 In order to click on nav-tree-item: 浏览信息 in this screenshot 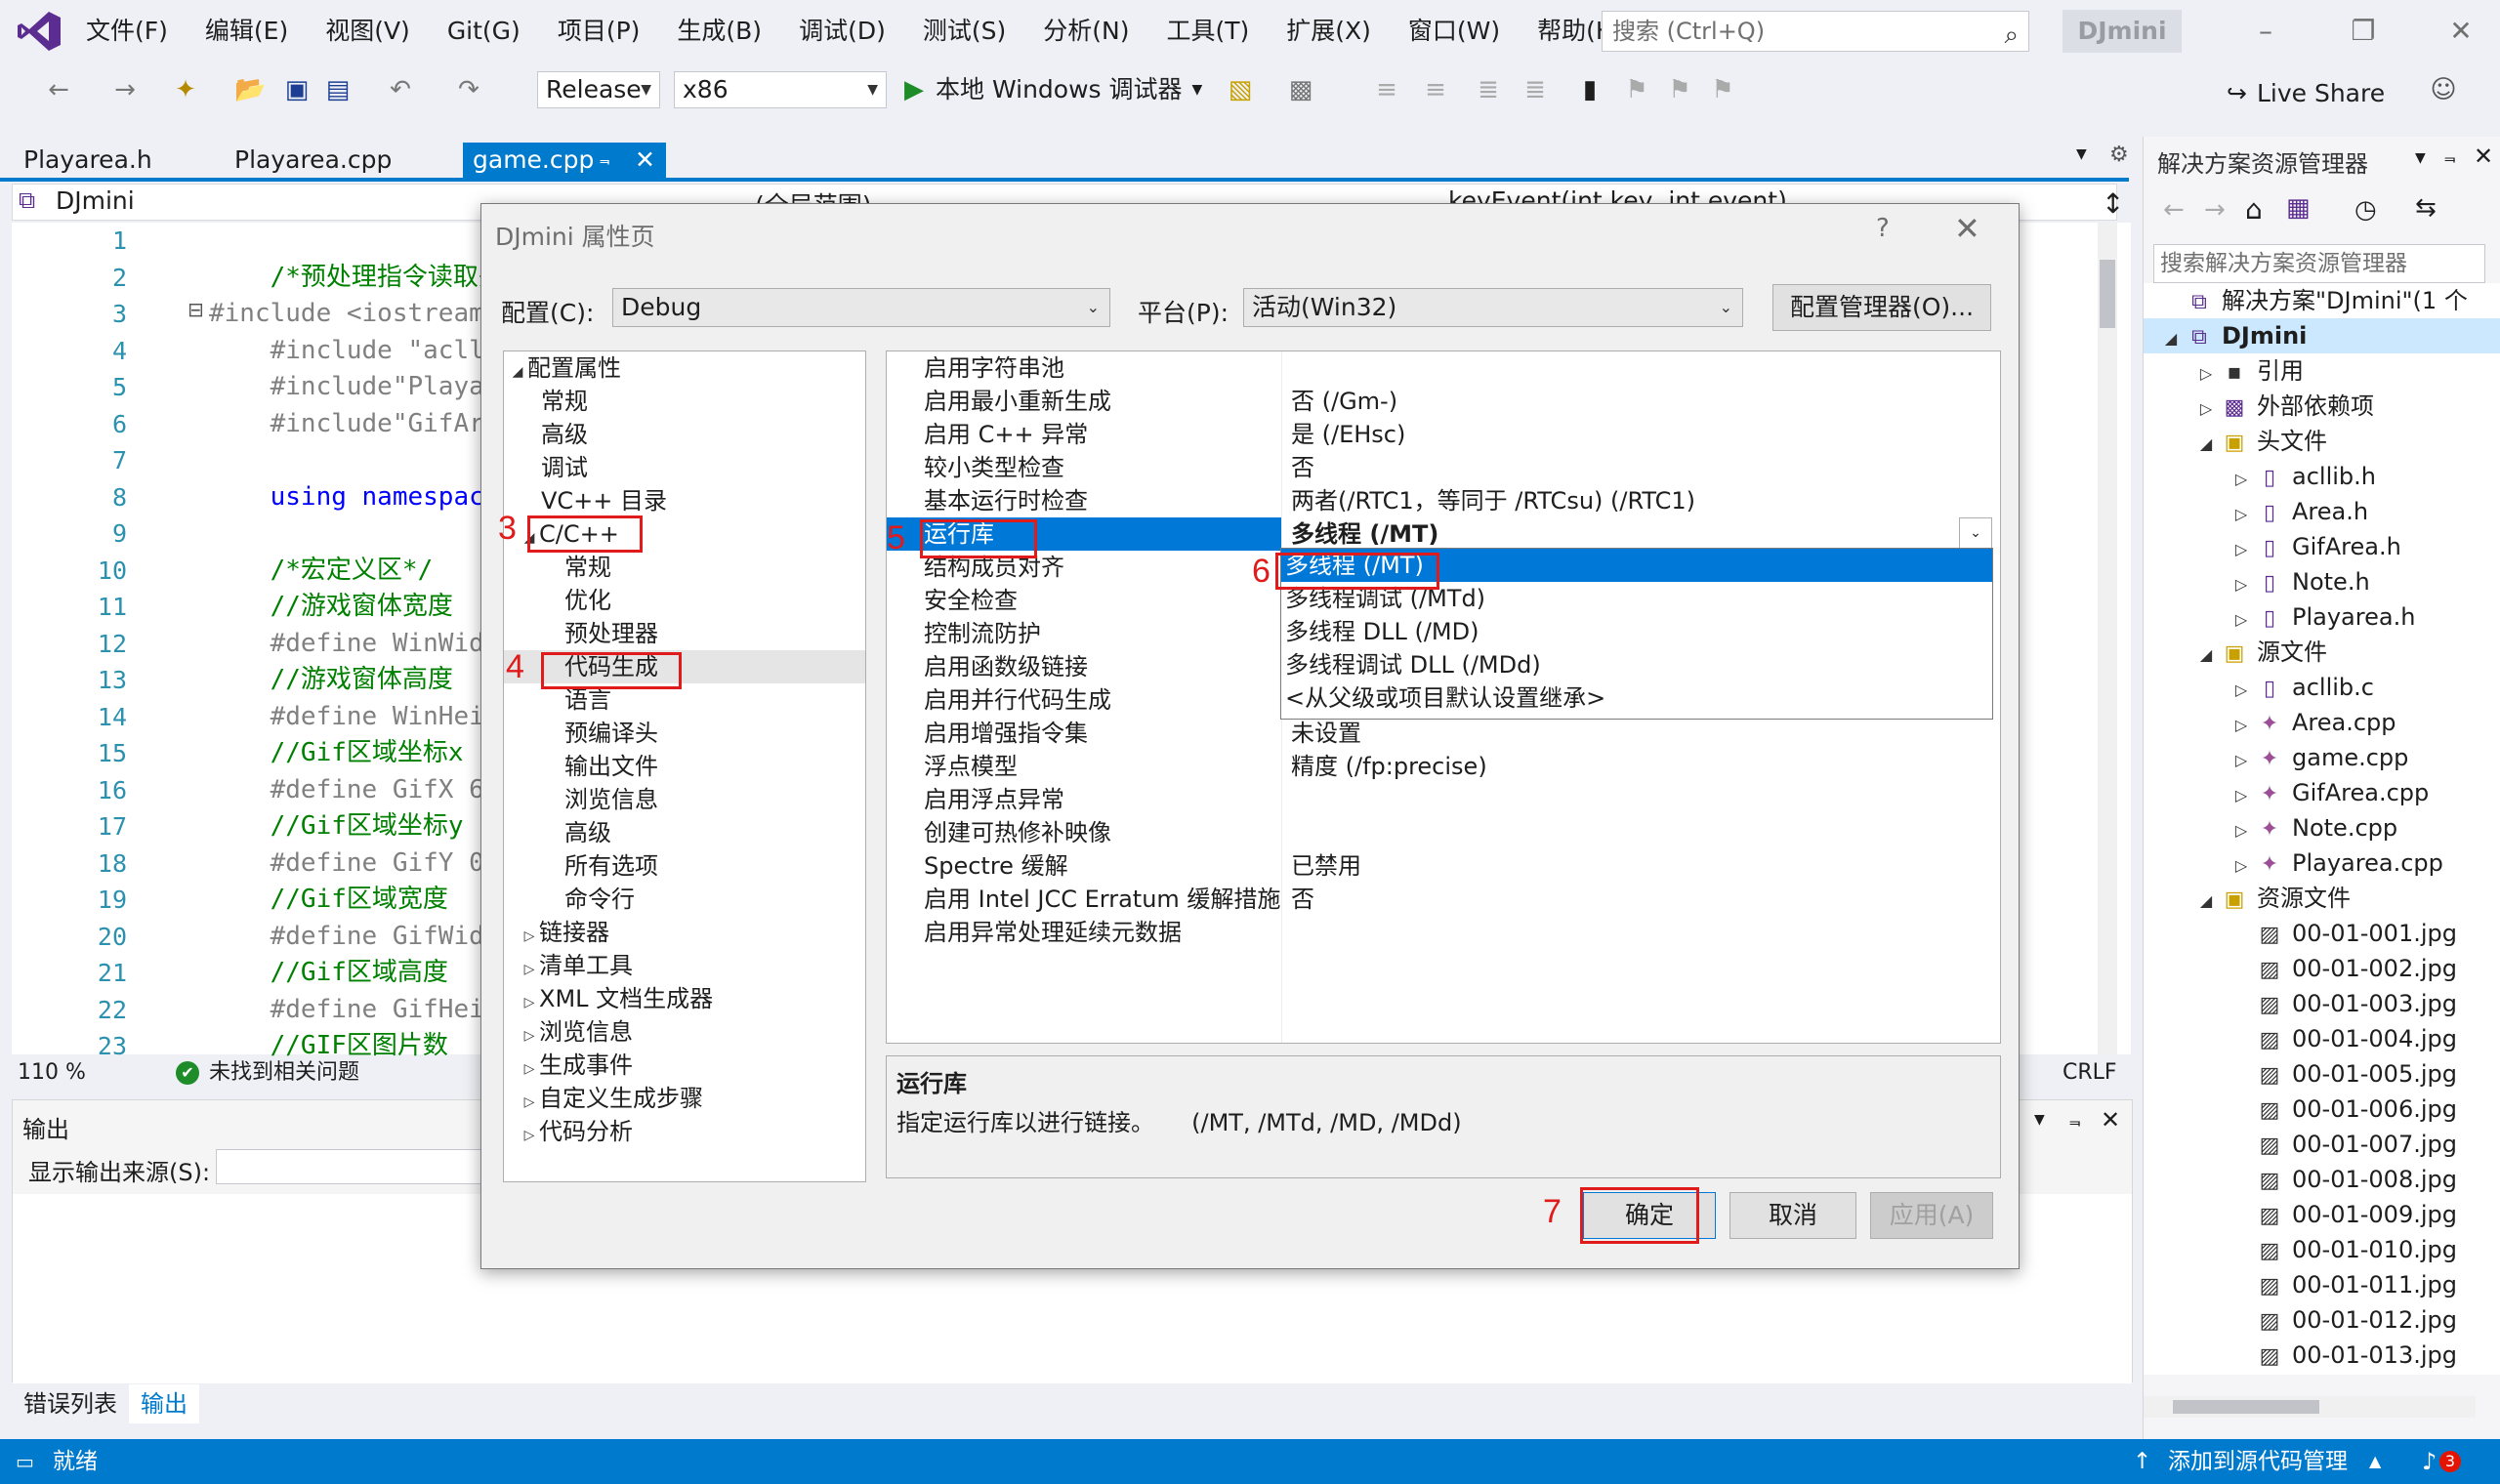, I will do `click(684, 800)`.